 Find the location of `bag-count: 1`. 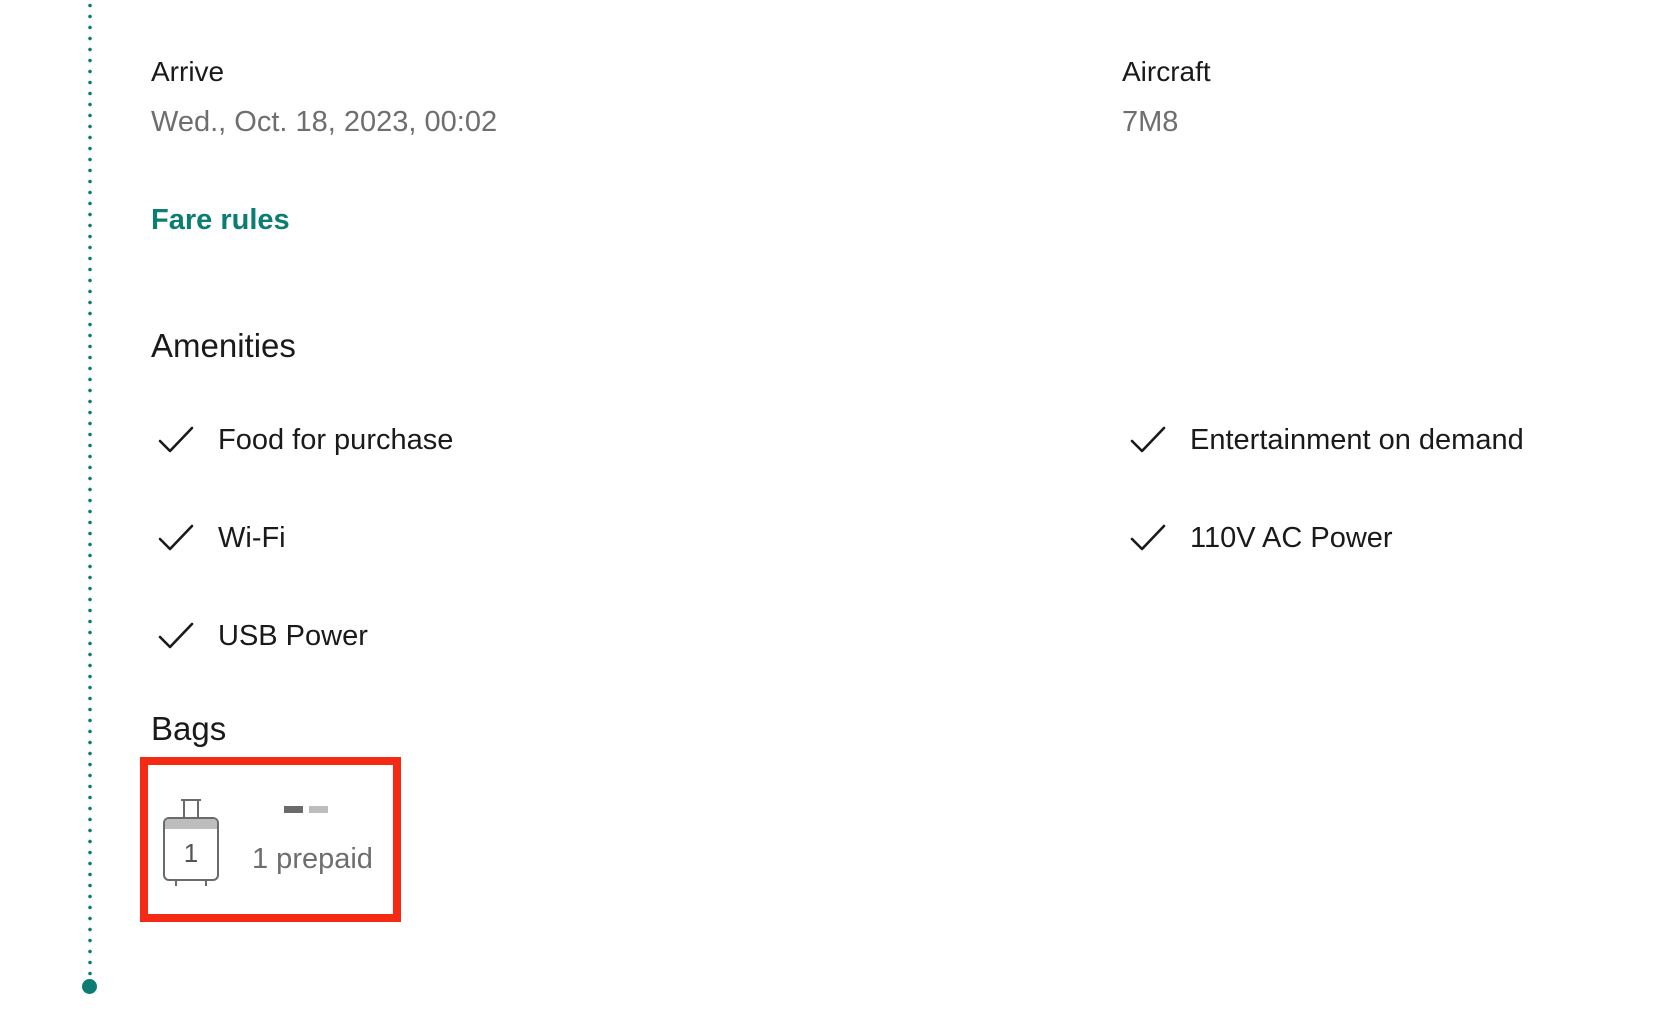

bag-count: 1 is located at coordinates (191, 853).